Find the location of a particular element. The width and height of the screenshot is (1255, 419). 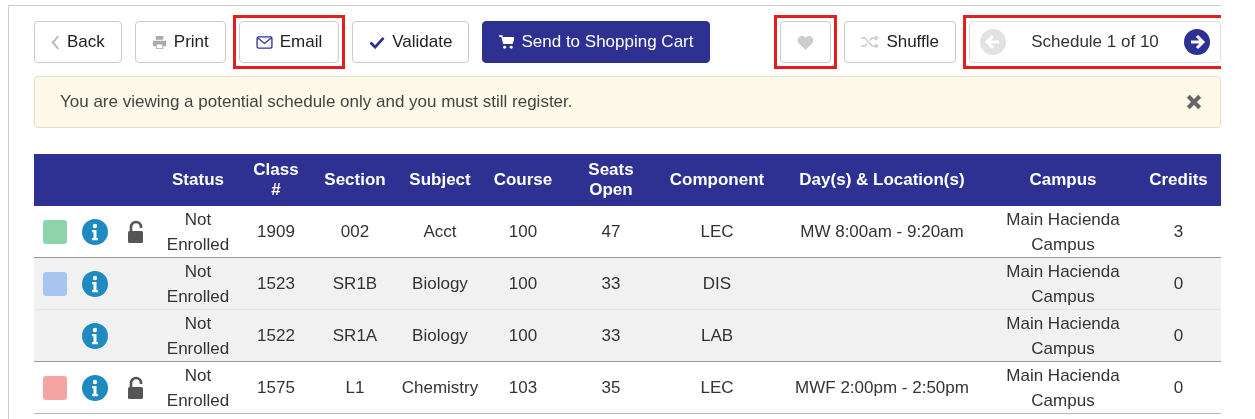

column-header: Class # is located at coordinates (276, 180).